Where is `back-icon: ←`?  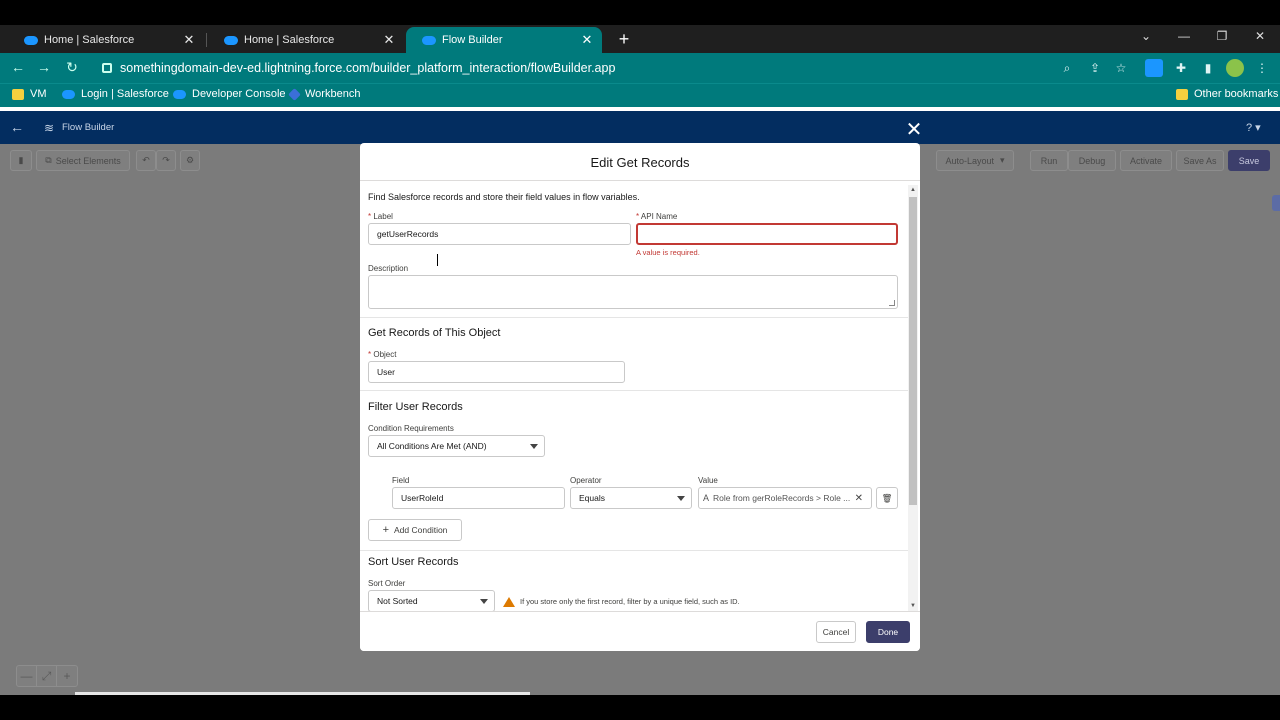
back-icon: ← is located at coordinates (18, 67).